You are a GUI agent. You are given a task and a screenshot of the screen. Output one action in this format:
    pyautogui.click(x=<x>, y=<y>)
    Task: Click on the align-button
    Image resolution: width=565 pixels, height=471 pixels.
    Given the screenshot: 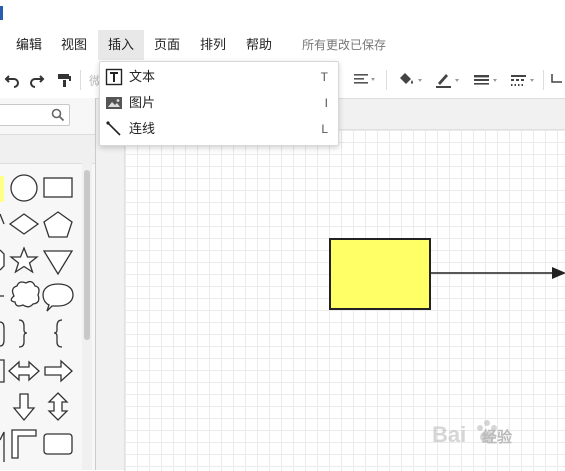 What is the action you would take?
    pyautogui.click(x=365, y=80)
    